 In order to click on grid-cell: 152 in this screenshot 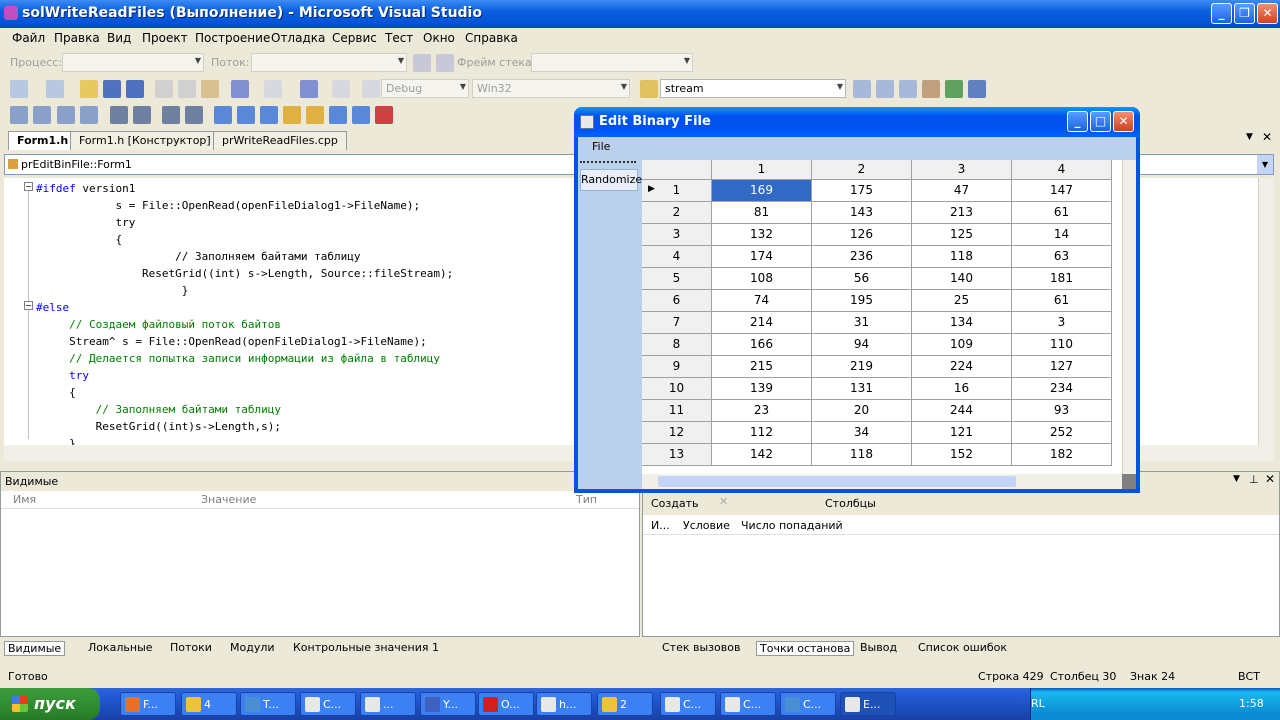, I will do `click(962, 455)`.